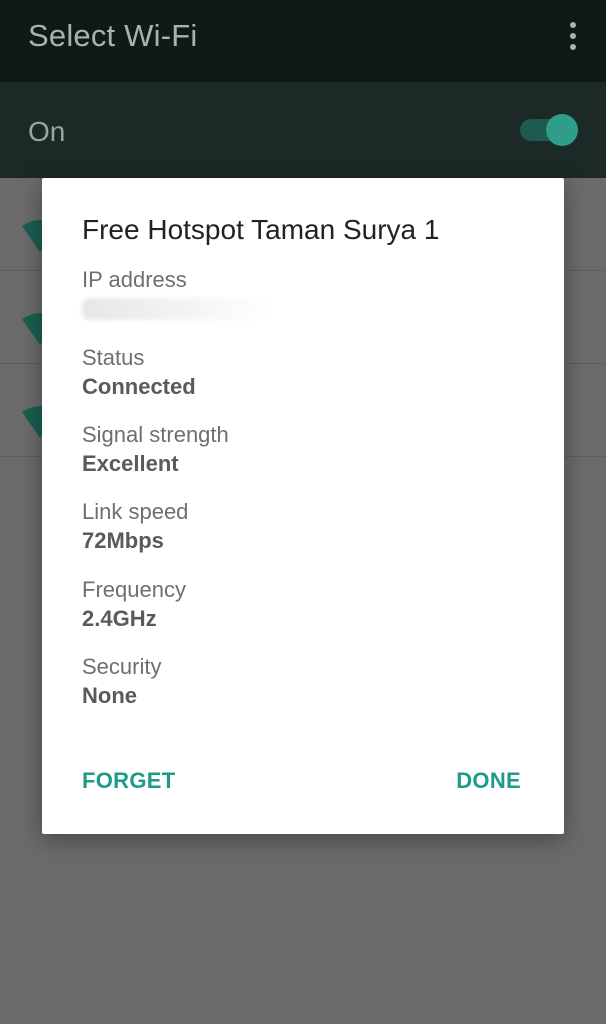 The width and height of the screenshot is (606, 1024). I want to click on done-button: DONE, so click(488, 781).